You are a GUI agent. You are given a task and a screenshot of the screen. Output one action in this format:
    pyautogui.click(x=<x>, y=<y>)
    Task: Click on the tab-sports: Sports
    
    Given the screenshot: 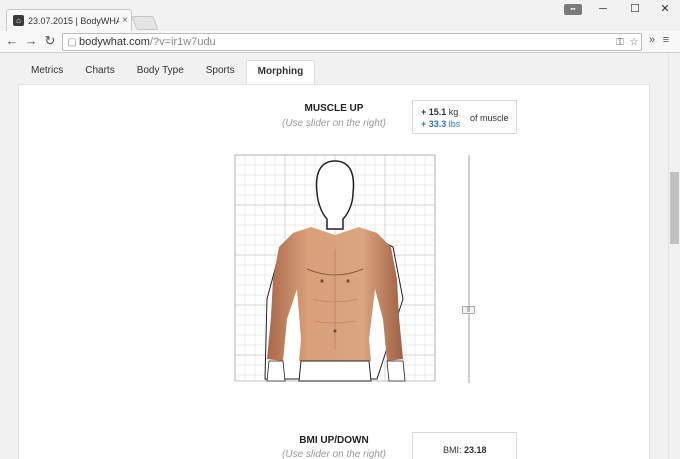 What is the action you would take?
    pyautogui.click(x=220, y=72)
    